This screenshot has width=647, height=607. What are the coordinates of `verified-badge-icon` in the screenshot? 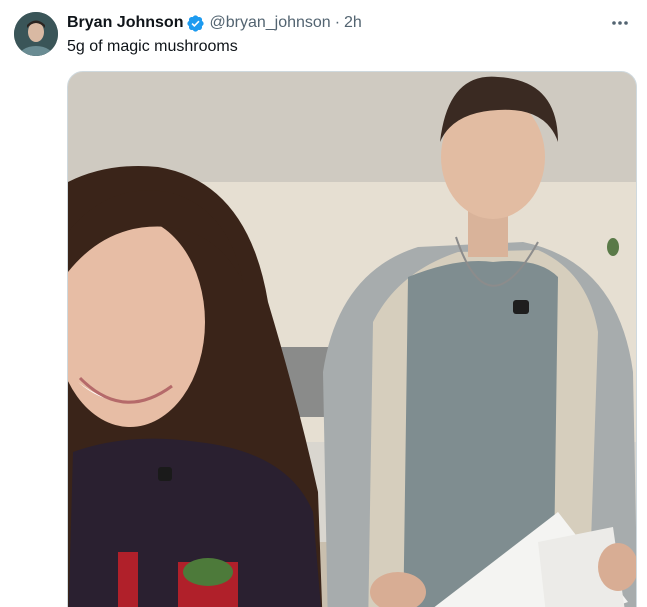 It's located at (195, 23).